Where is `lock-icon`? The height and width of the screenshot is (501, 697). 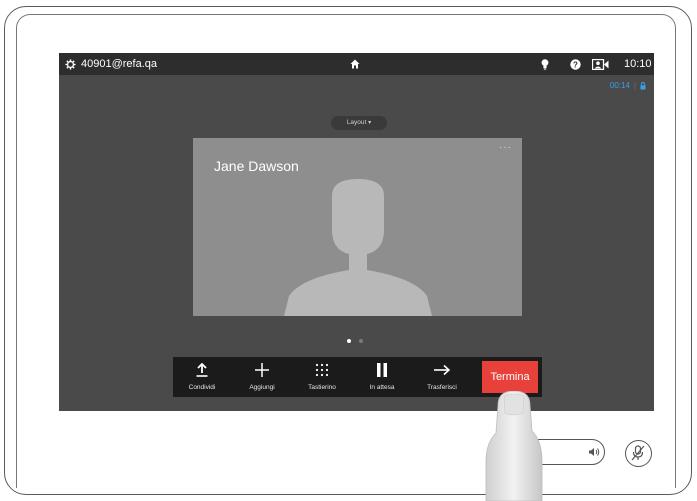
lock-icon is located at coordinates (643, 85).